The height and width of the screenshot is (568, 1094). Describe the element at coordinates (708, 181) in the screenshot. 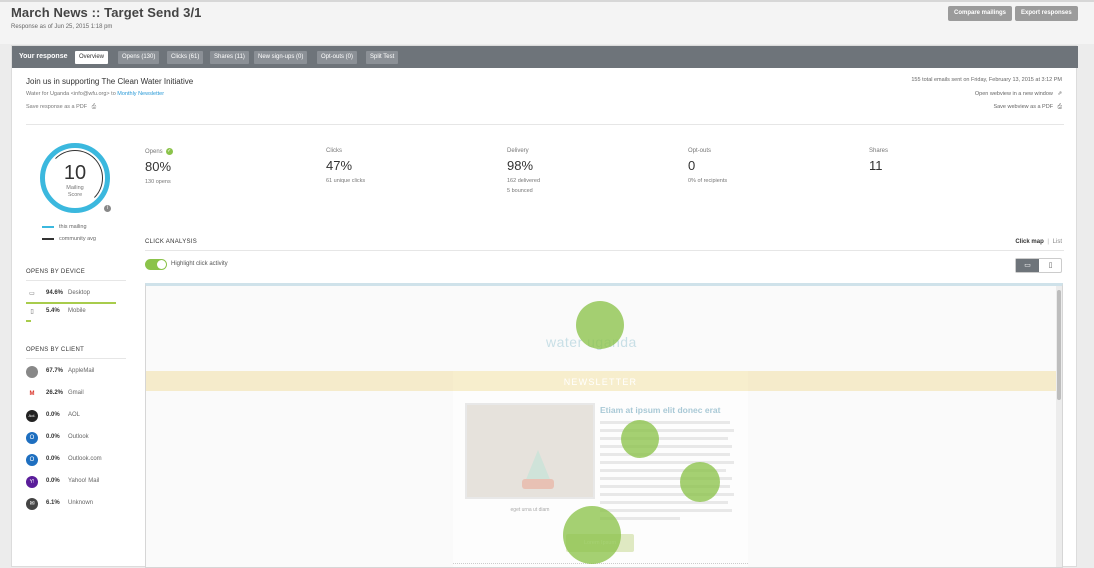

I see `stat-sub: 0% of recipients` at that location.